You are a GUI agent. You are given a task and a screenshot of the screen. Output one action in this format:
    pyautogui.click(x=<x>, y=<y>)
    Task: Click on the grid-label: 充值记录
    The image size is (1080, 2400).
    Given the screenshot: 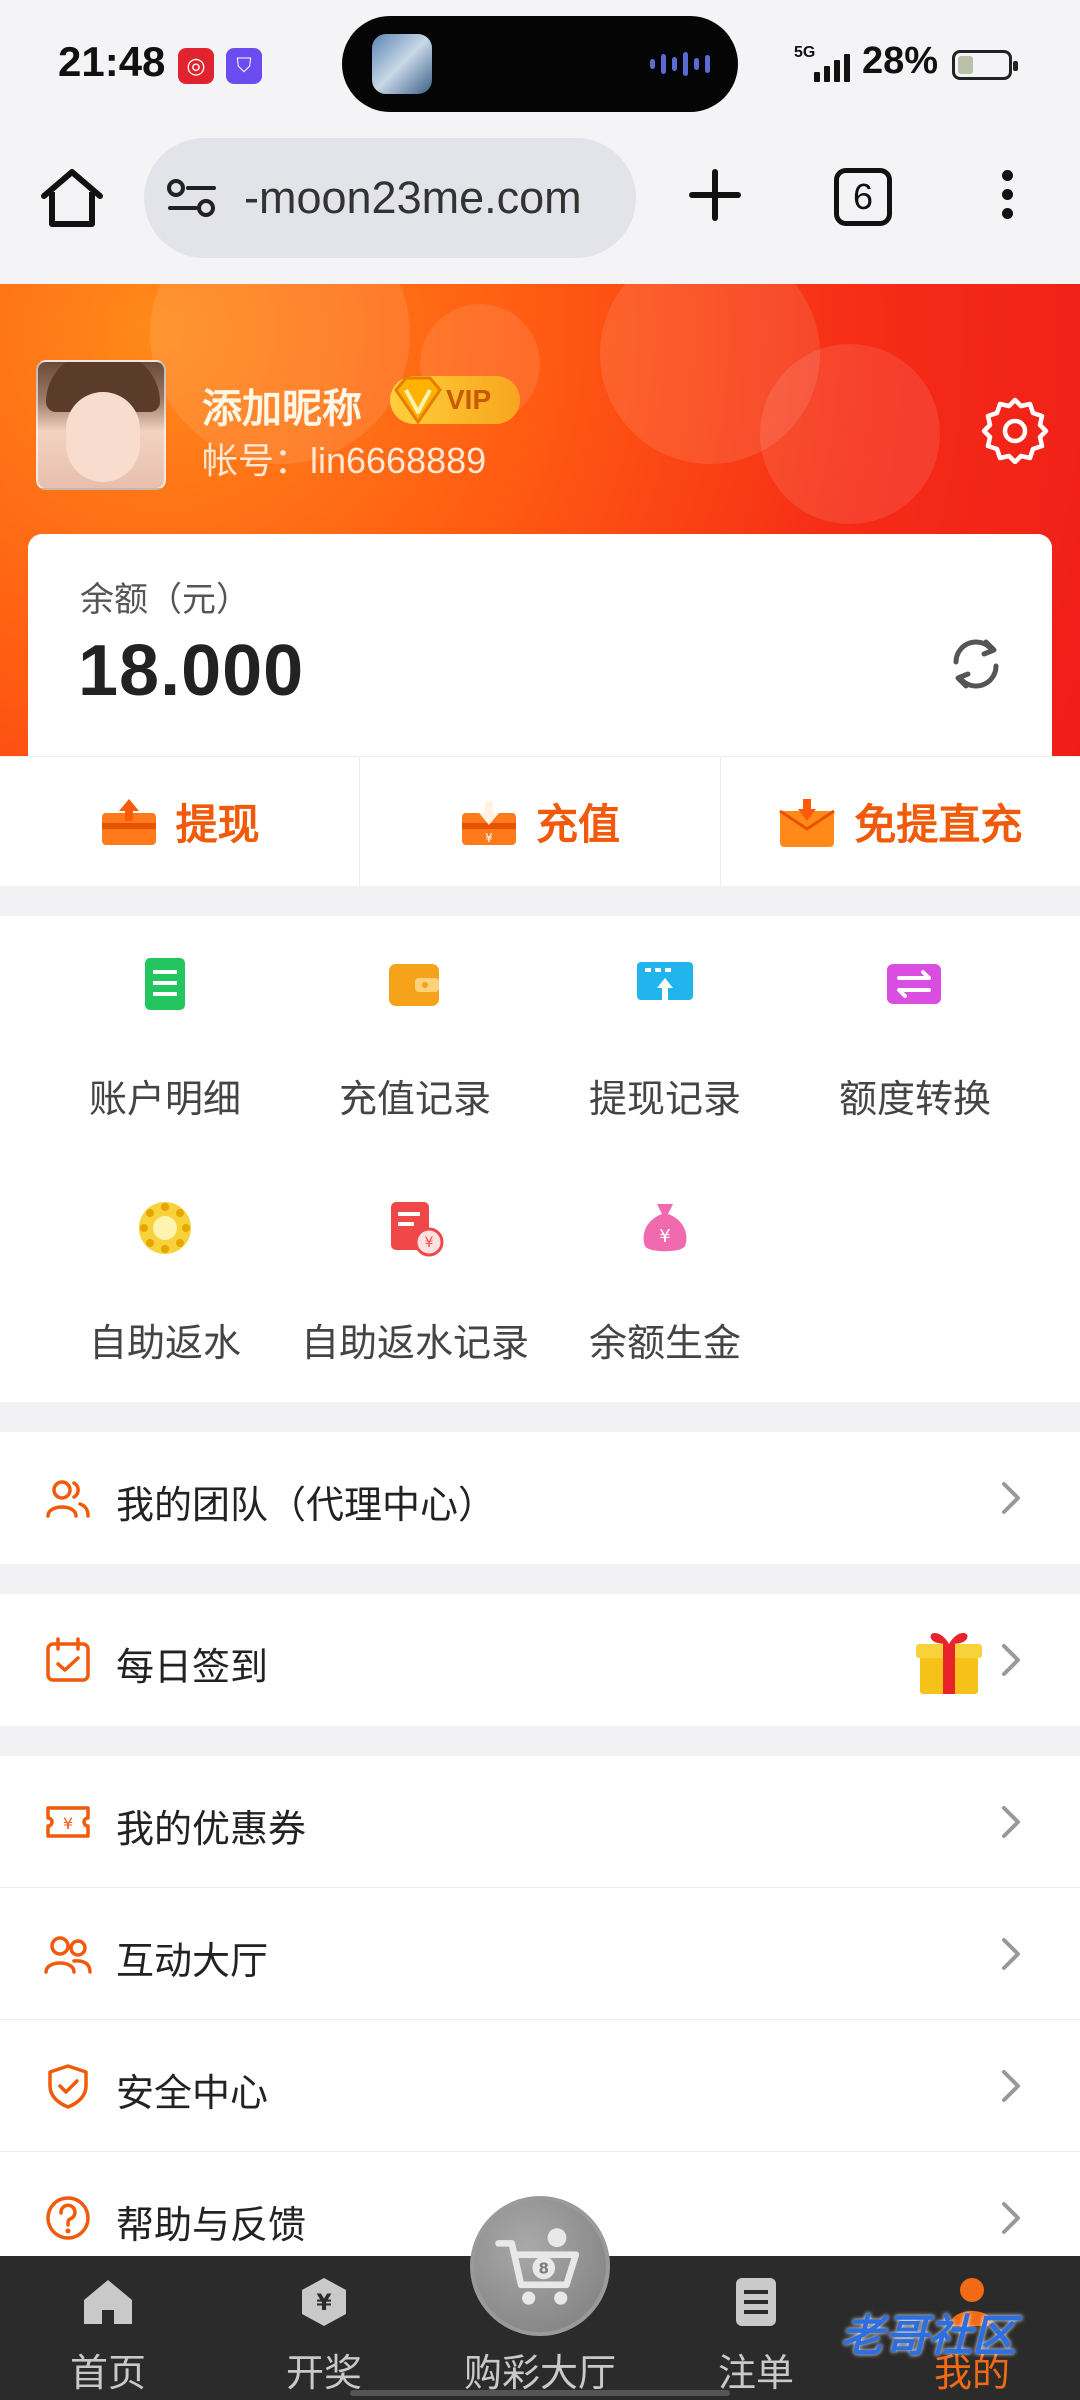 What is the action you would take?
    pyautogui.click(x=414, y=1100)
    